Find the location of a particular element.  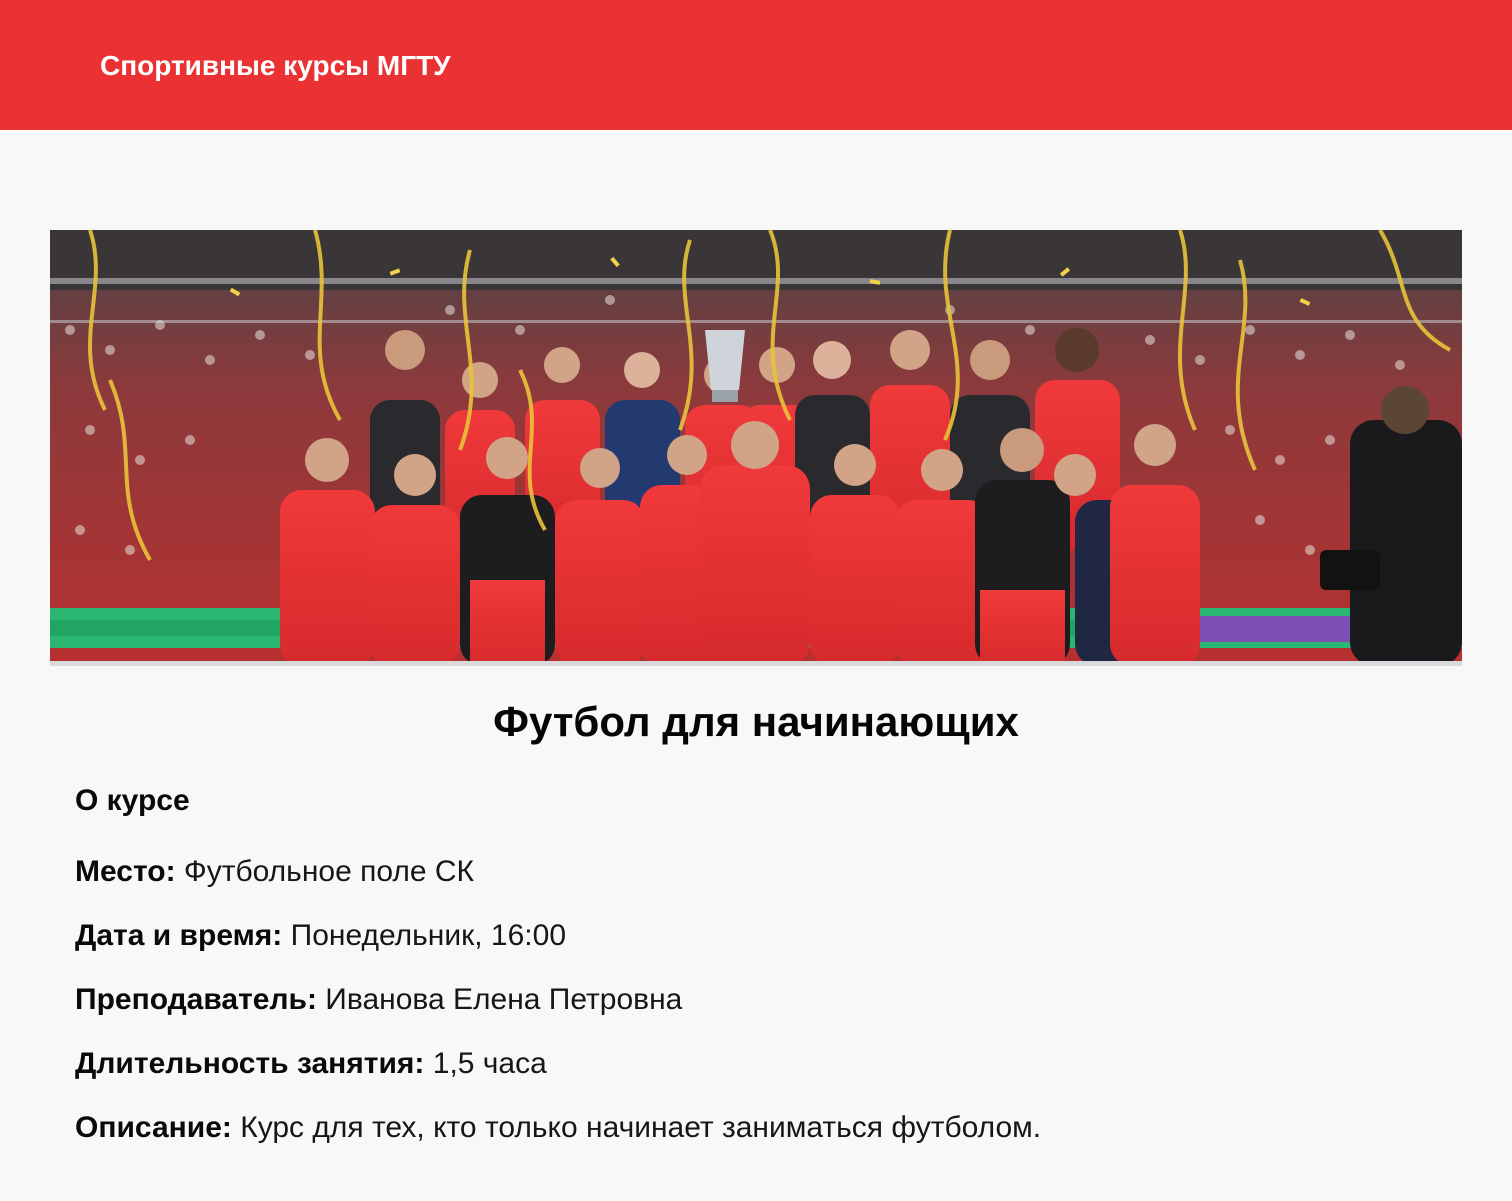

course-location-label: Место: is located at coordinates (125, 871).